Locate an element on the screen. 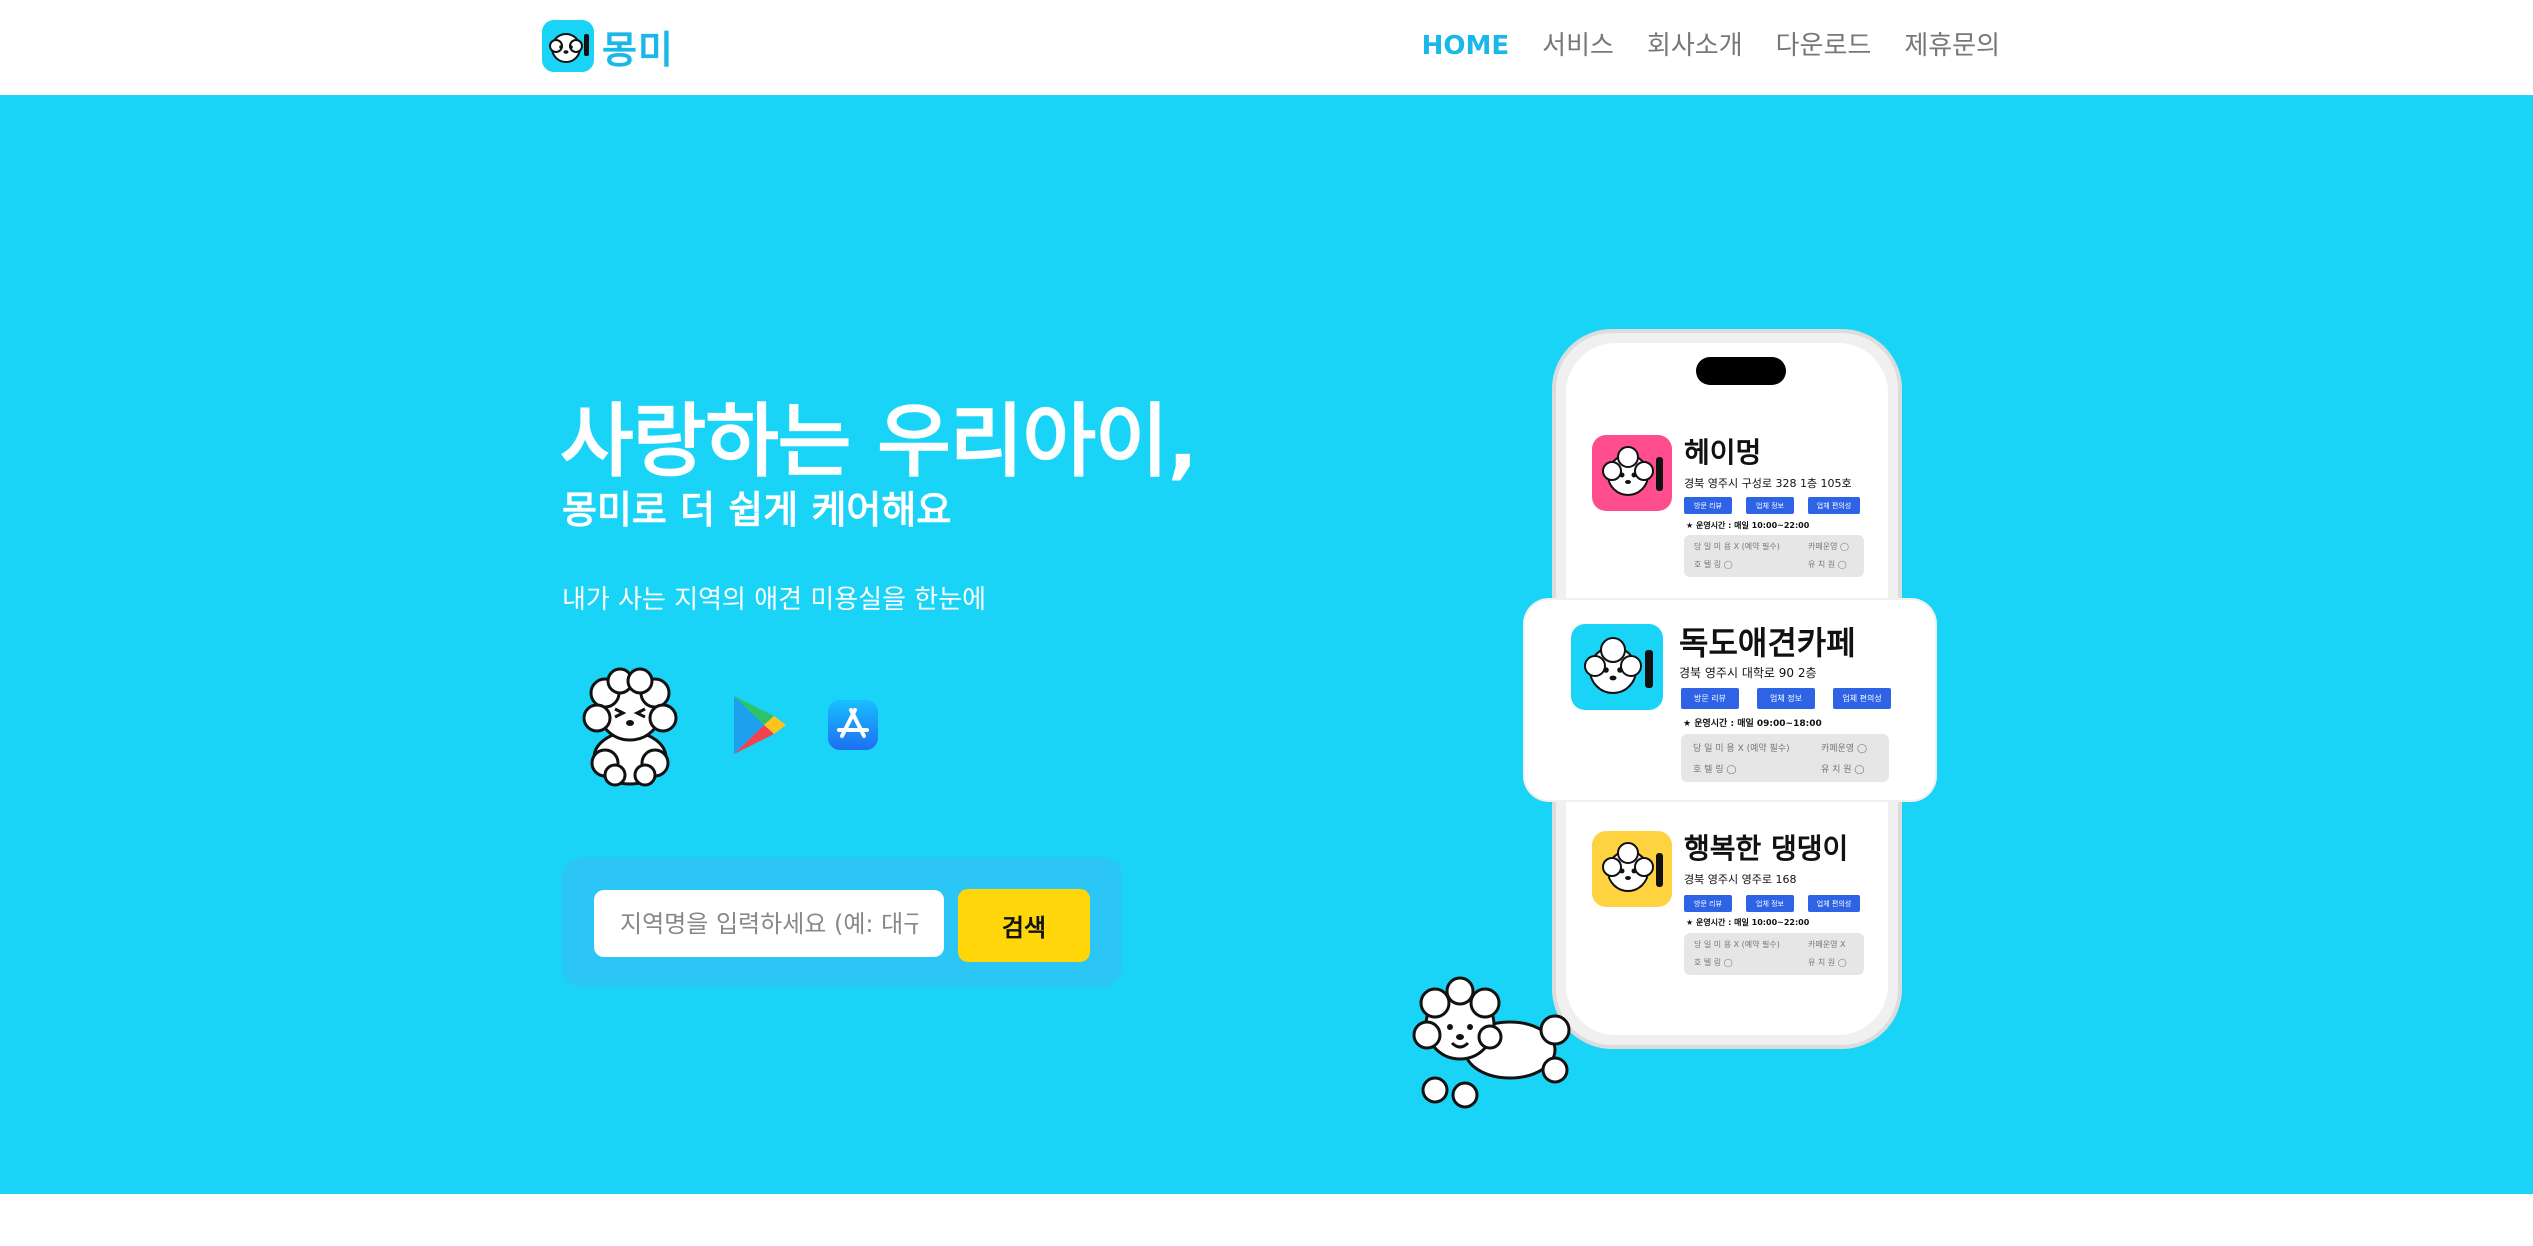 This screenshot has height=1246, width=2533. shop-address: 경북 영주시 대학로 90 2층 is located at coordinates (1748, 673).